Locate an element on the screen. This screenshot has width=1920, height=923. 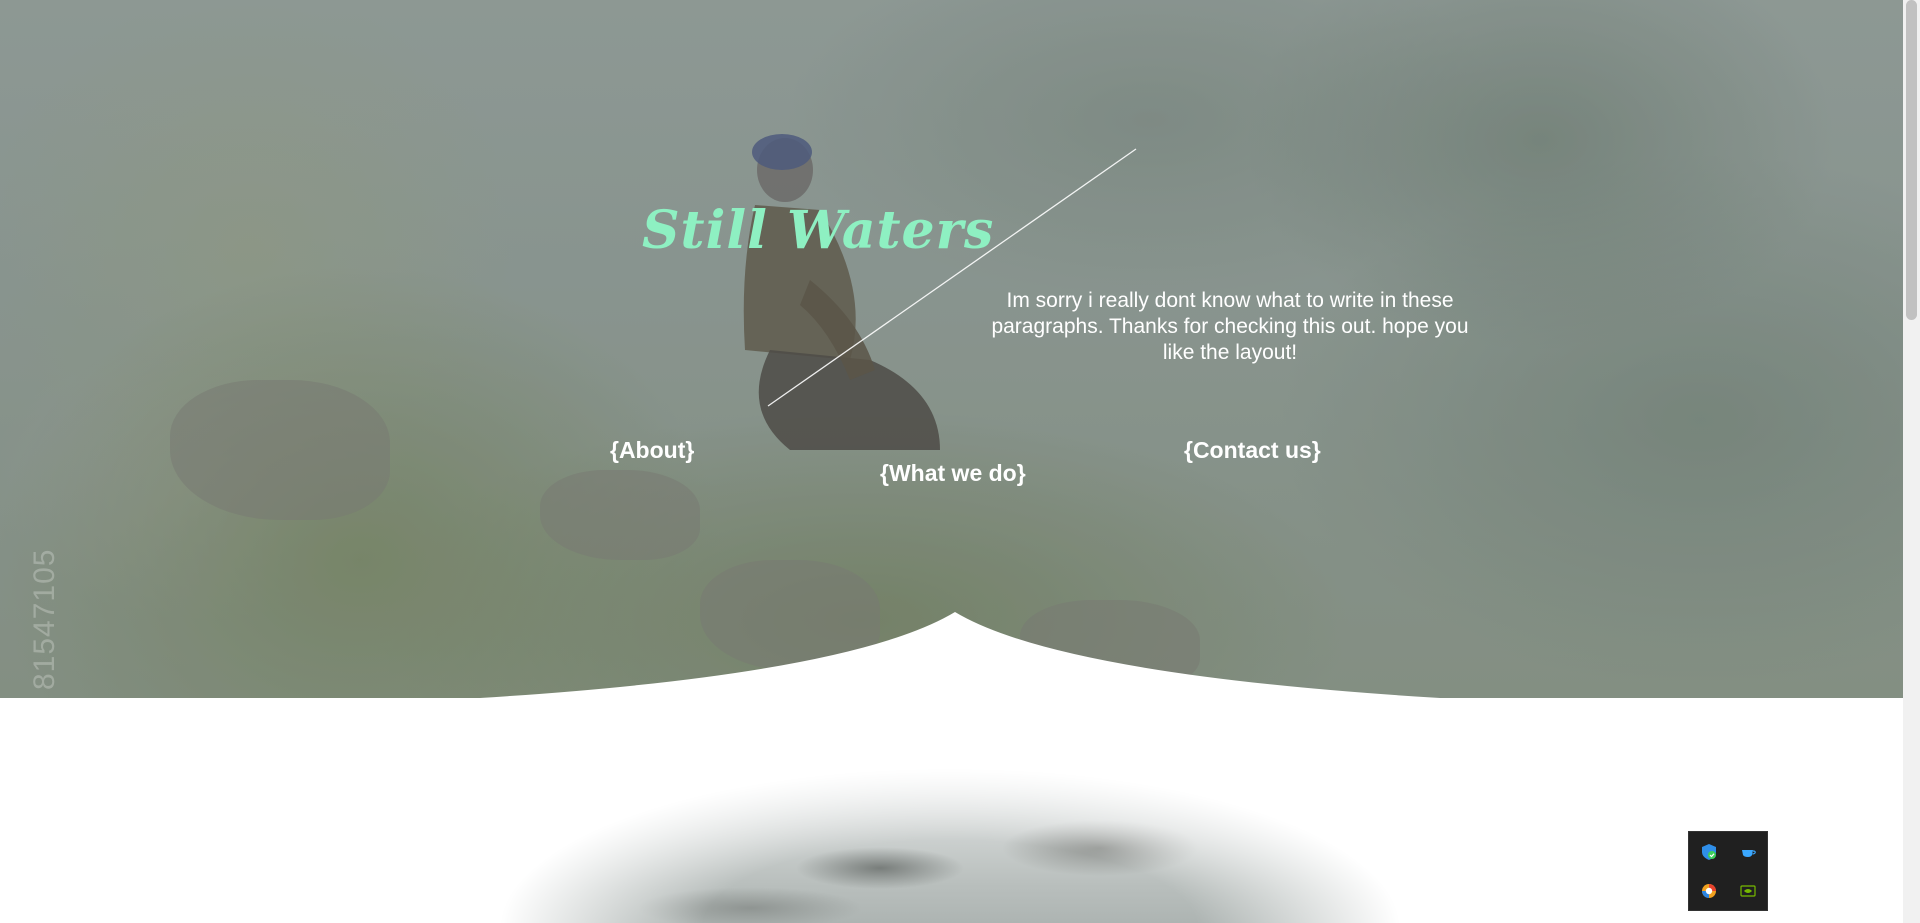
hero-bottom-curve is located at coordinates (951, 655).